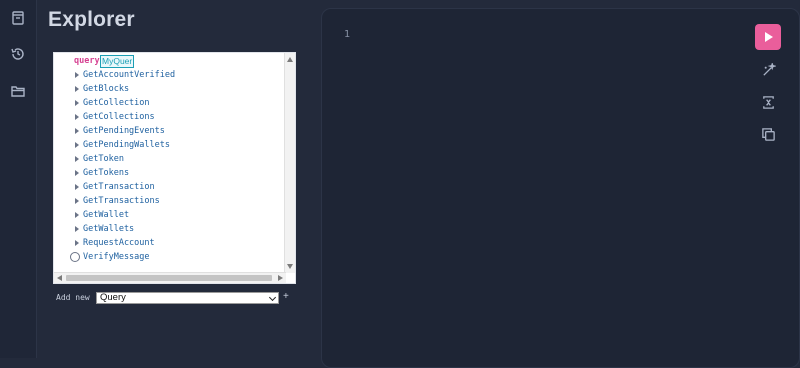  I want to click on field-label: GetWallets, so click(109, 229).